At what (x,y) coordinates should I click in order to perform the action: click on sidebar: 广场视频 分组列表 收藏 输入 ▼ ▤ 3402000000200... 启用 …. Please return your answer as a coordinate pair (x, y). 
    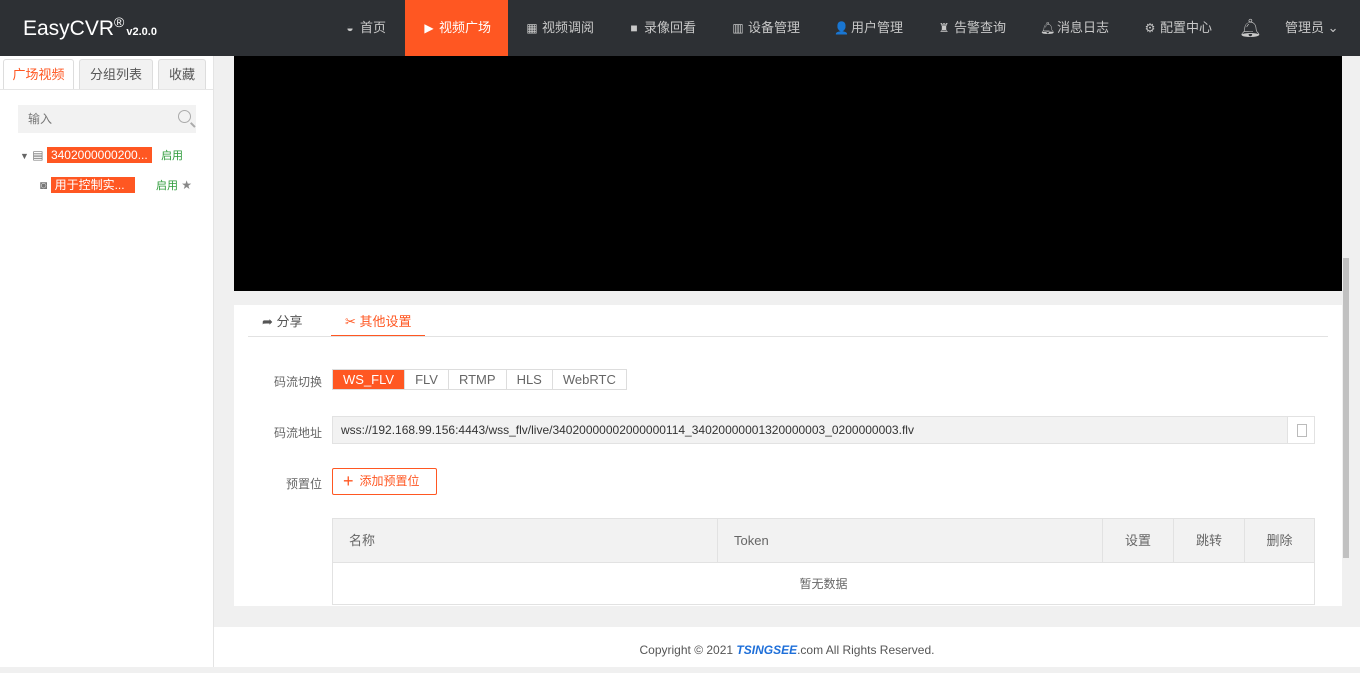
    Looking at the image, I should click on (107, 361).